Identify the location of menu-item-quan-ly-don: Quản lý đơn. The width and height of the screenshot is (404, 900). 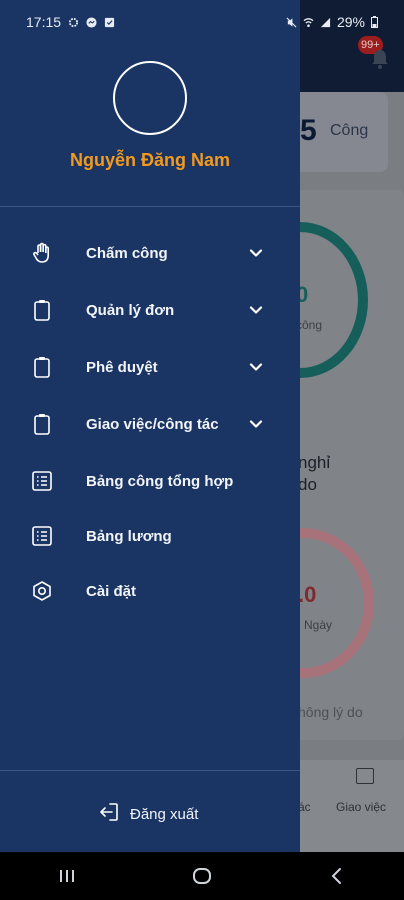
(150, 310).